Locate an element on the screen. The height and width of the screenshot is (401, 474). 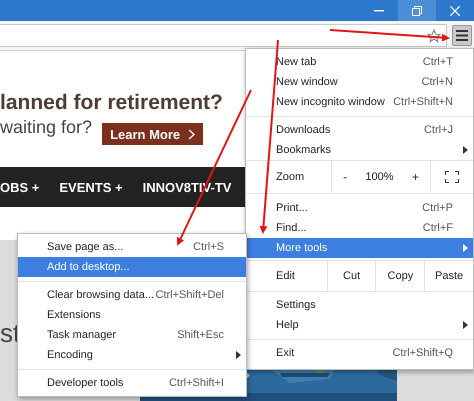
menu-item: Developer tools Ctrl+Shift+I is located at coordinates (132, 383).